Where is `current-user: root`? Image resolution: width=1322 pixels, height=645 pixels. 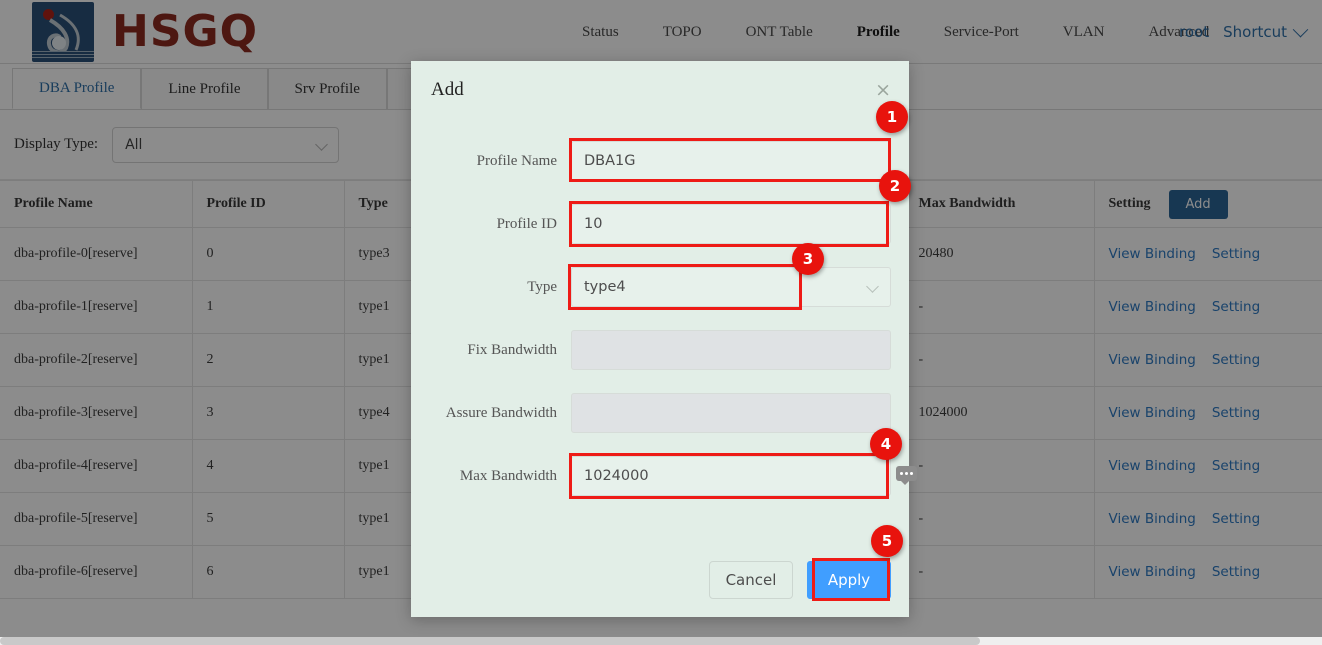
current-user: root is located at coordinates (1194, 32).